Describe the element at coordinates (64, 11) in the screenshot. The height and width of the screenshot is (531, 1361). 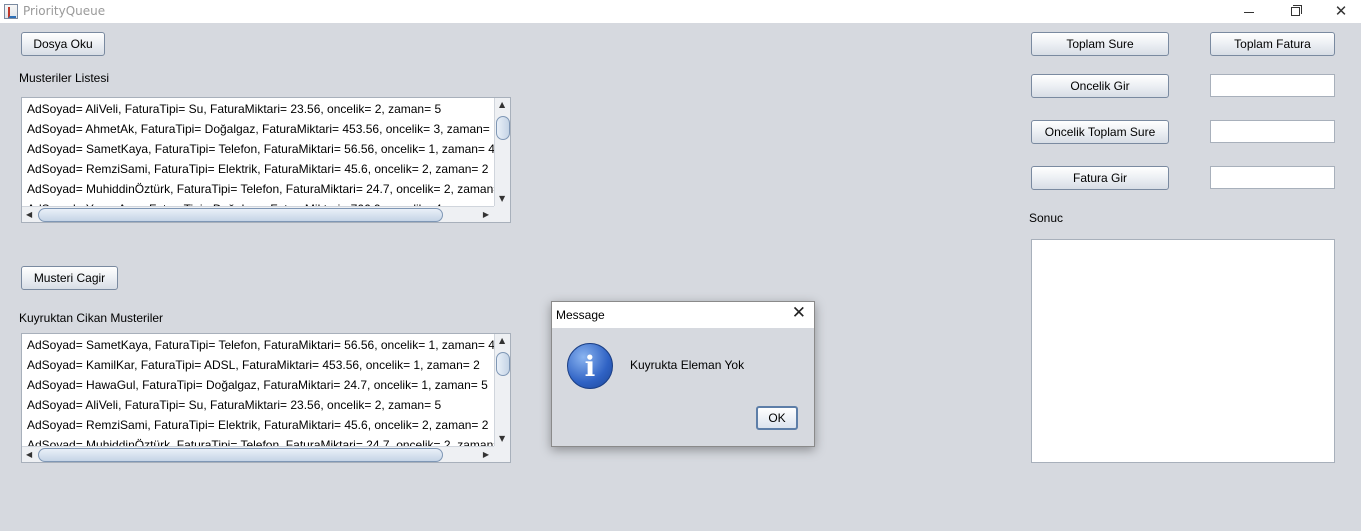
I see `window-title: PriorityQueue` at that location.